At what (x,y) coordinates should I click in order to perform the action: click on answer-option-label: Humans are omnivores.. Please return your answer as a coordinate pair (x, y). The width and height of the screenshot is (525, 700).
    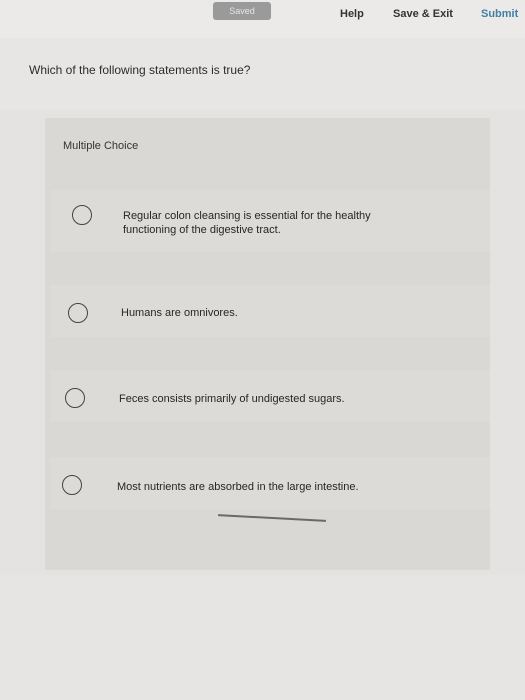
    Looking at the image, I should click on (179, 313).